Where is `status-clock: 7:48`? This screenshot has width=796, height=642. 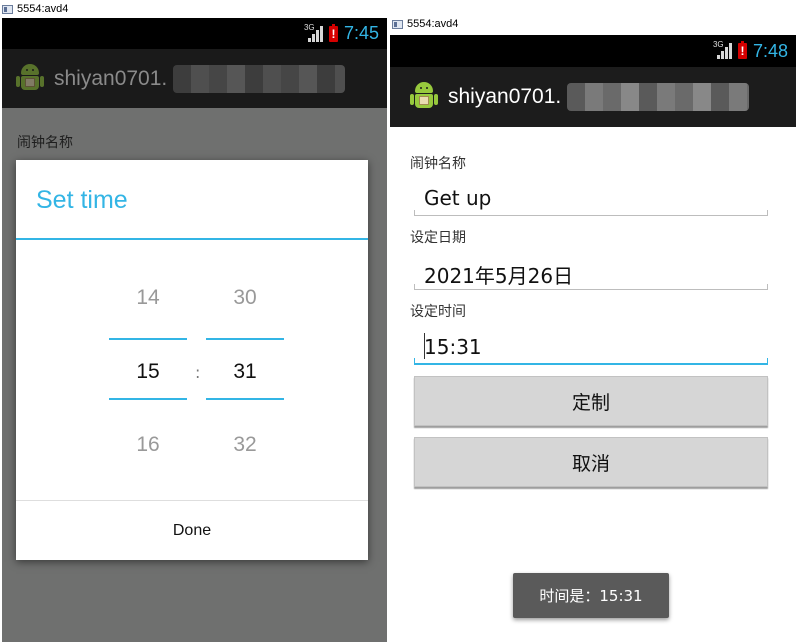 status-clock: 7:48 is located at coordinates (770, 50).